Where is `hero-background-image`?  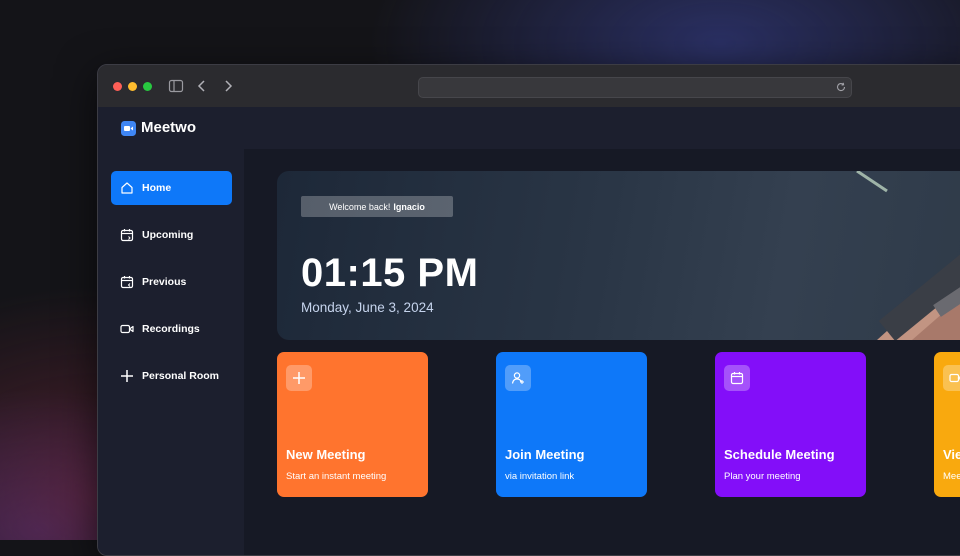 hero-background-image is located at coordinates (888, 255).